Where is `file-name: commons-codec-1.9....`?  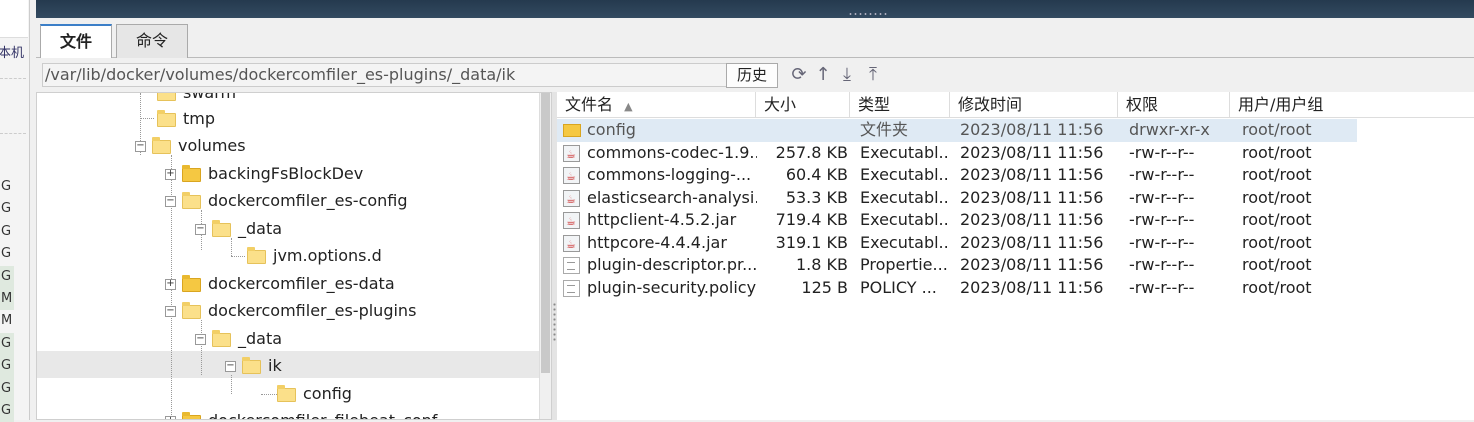 file-name: commons-codec-1.9.... is located at coordinates (672, 152).